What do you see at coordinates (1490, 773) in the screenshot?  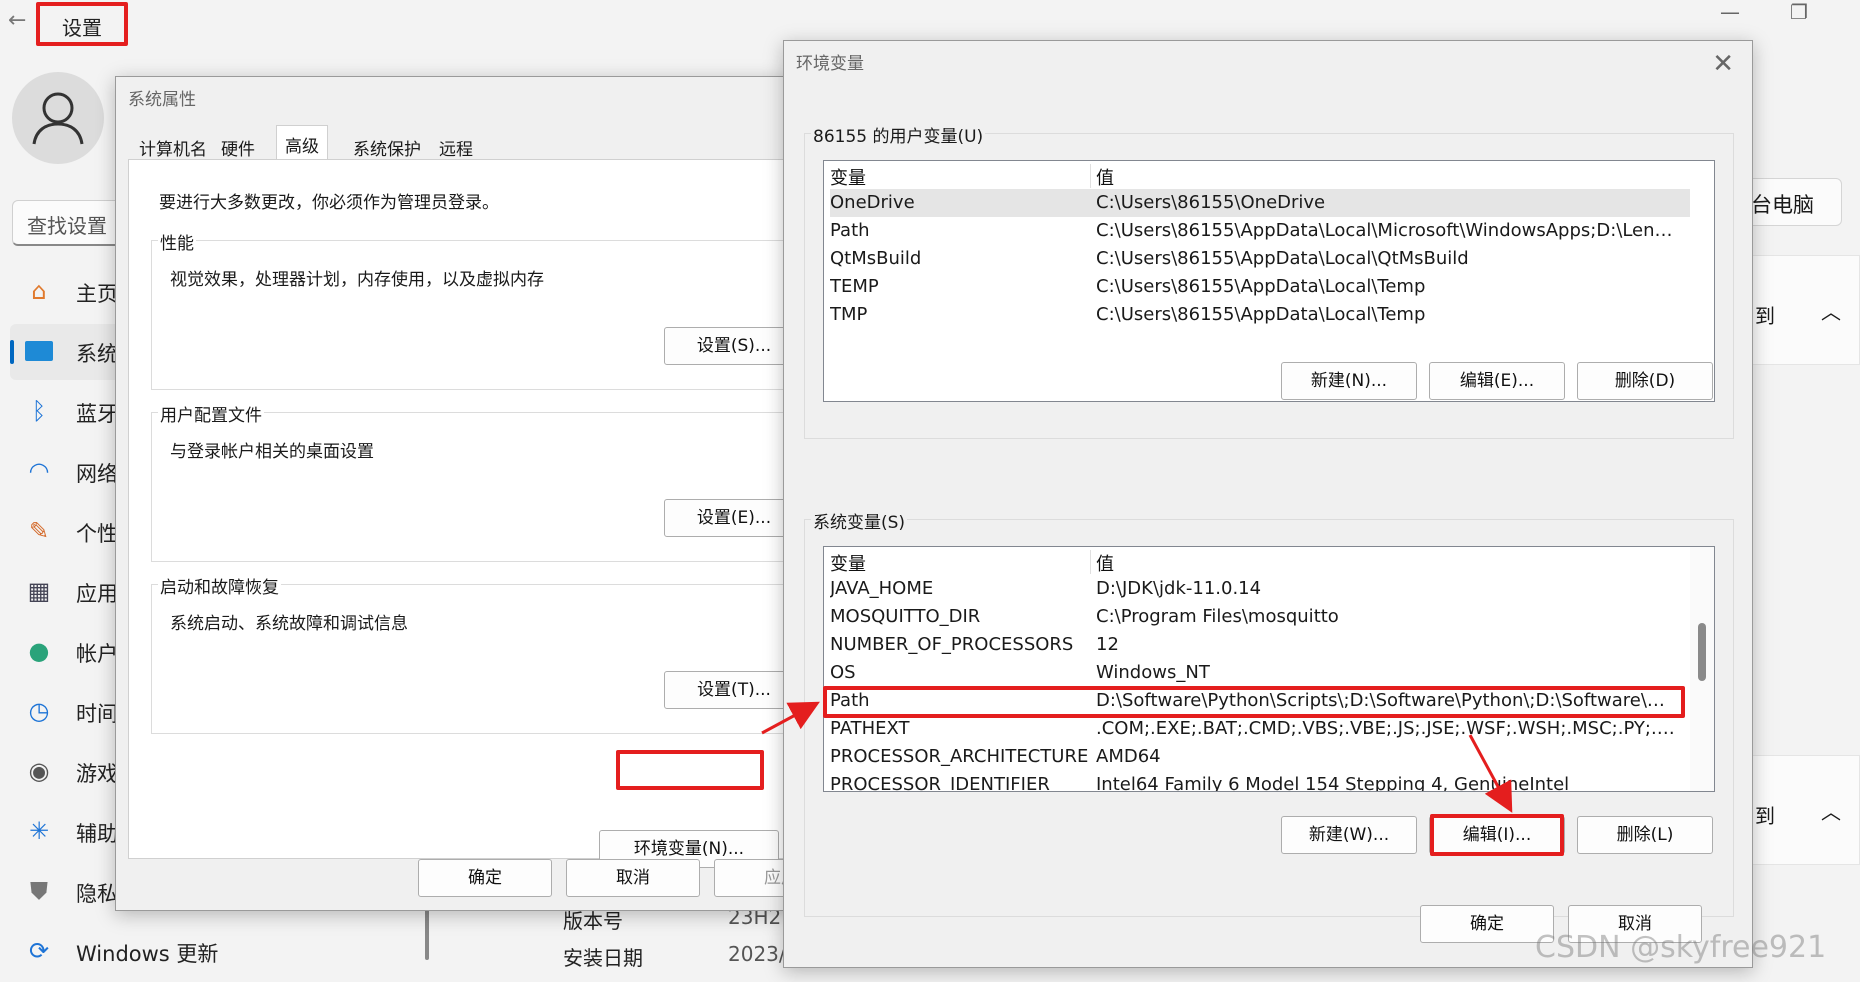 I see `arrow-to-edit-button` at bounding box center [1490, 773].